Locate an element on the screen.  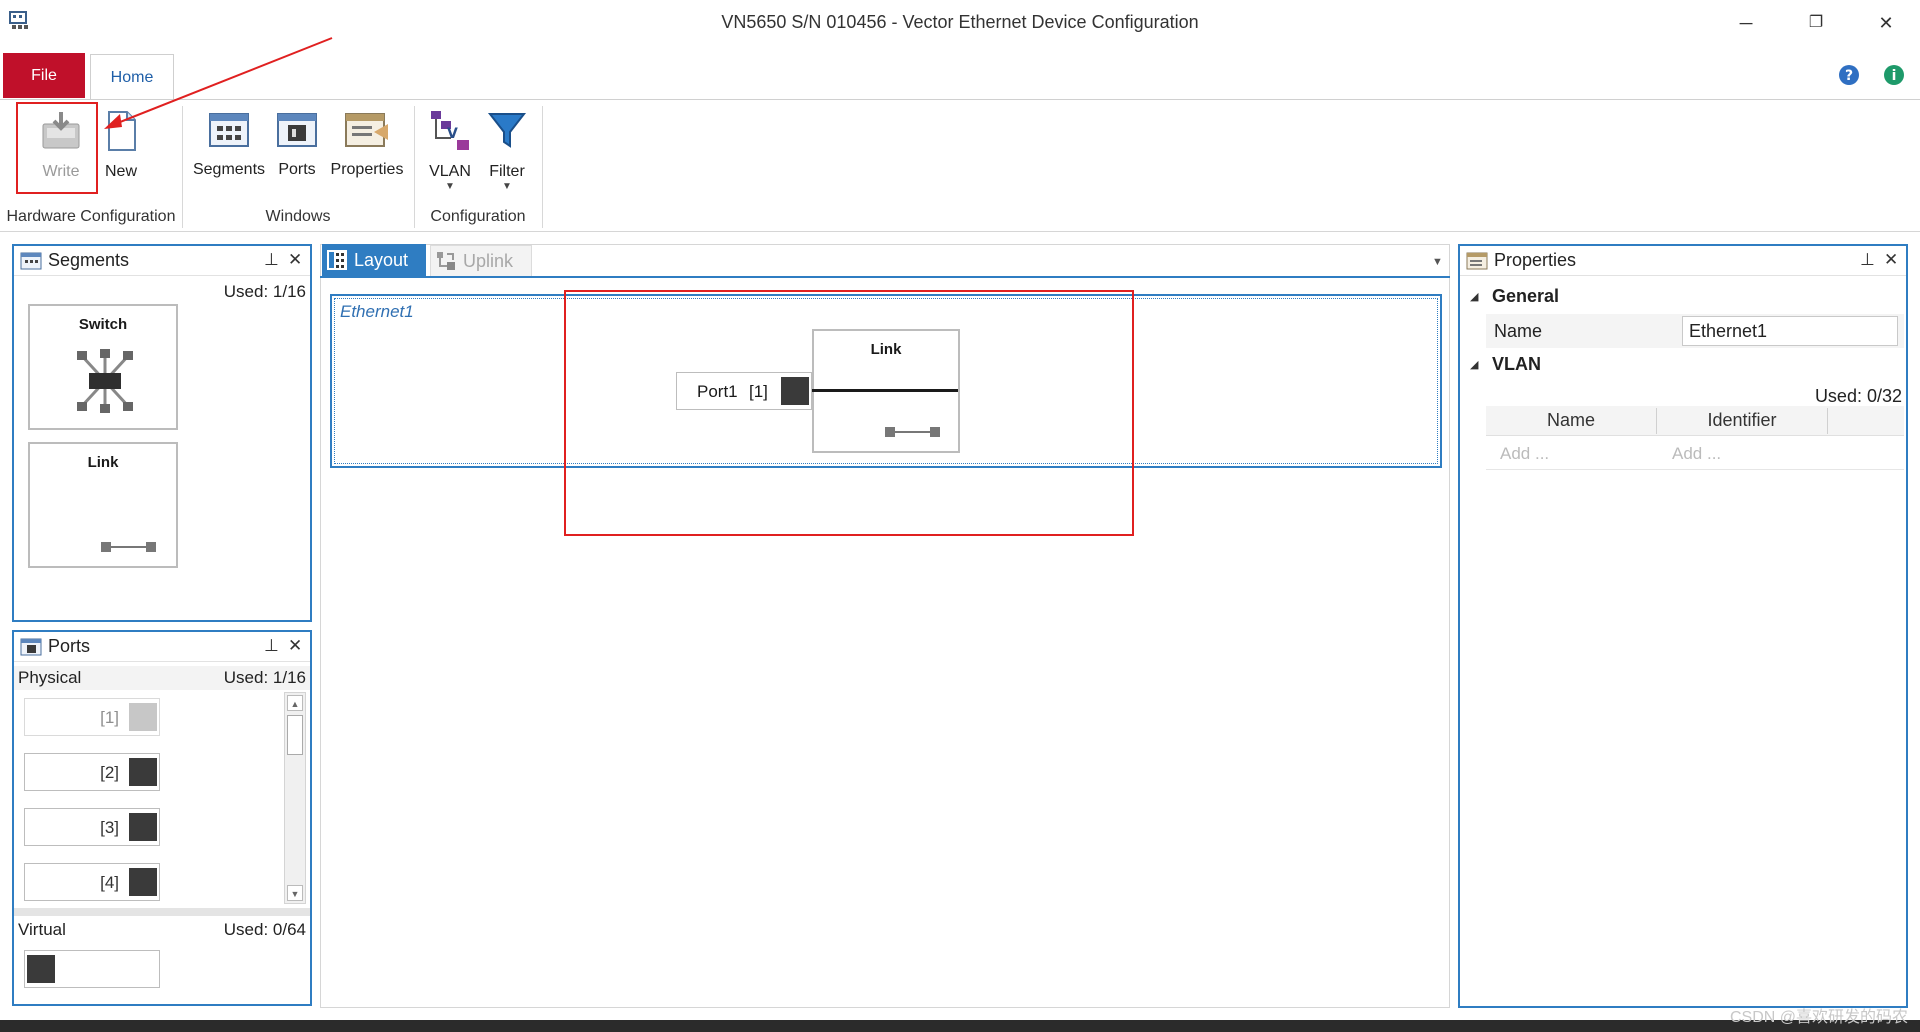
taskbar-strip is located at coordinates (960, 1026).